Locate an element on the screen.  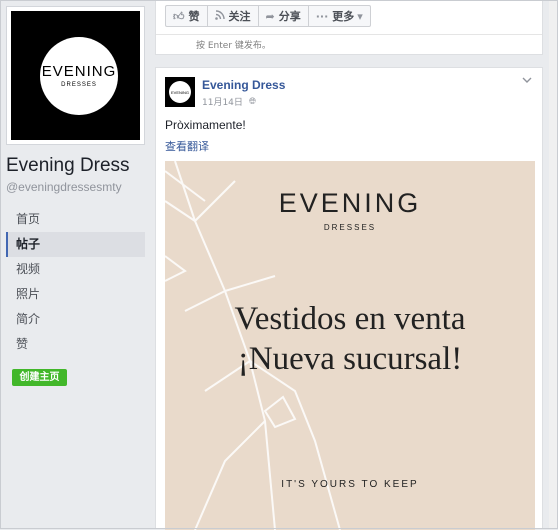
like-button: 👍︎ 赞 is located at coordinates (186, 16).